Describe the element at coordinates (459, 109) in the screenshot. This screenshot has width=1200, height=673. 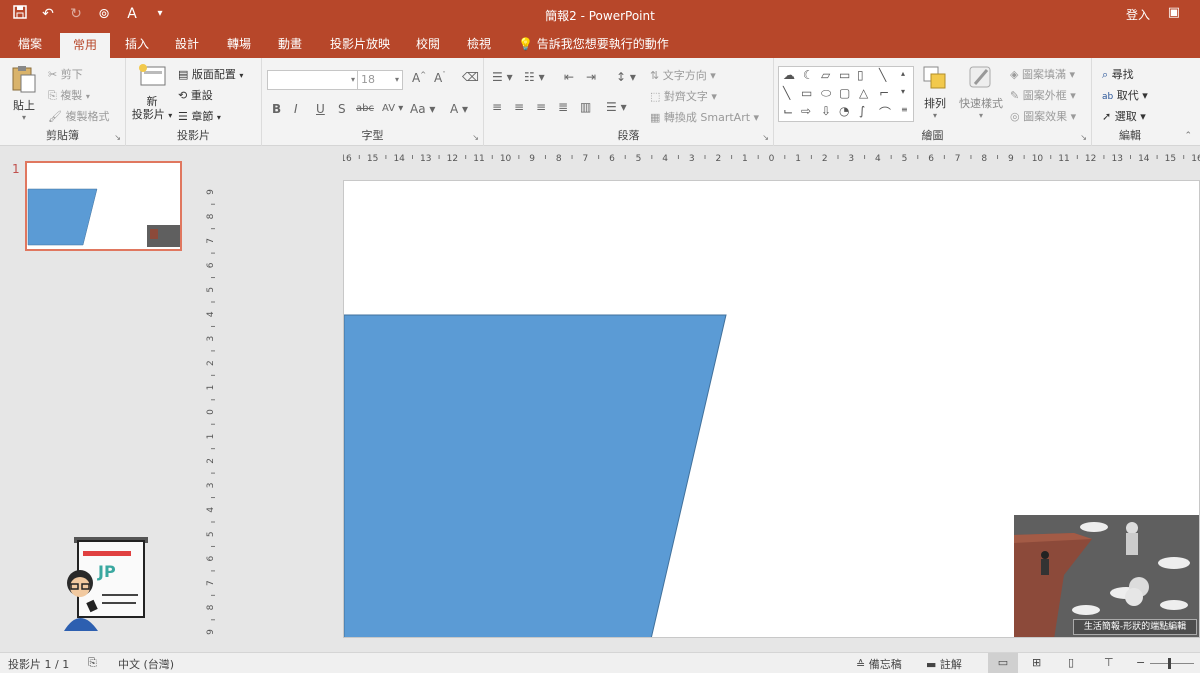
I see `font-color-button: A ▾` at that location.